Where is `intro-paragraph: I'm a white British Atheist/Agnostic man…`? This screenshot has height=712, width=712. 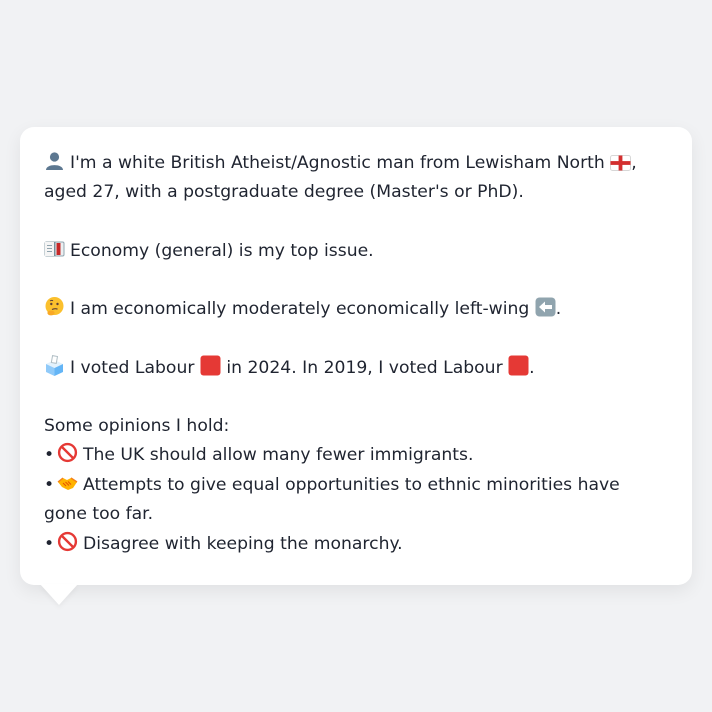
intro-paragraph: I'm a white British Atheist/Agnostic man… is located at coordinates (356, 178).